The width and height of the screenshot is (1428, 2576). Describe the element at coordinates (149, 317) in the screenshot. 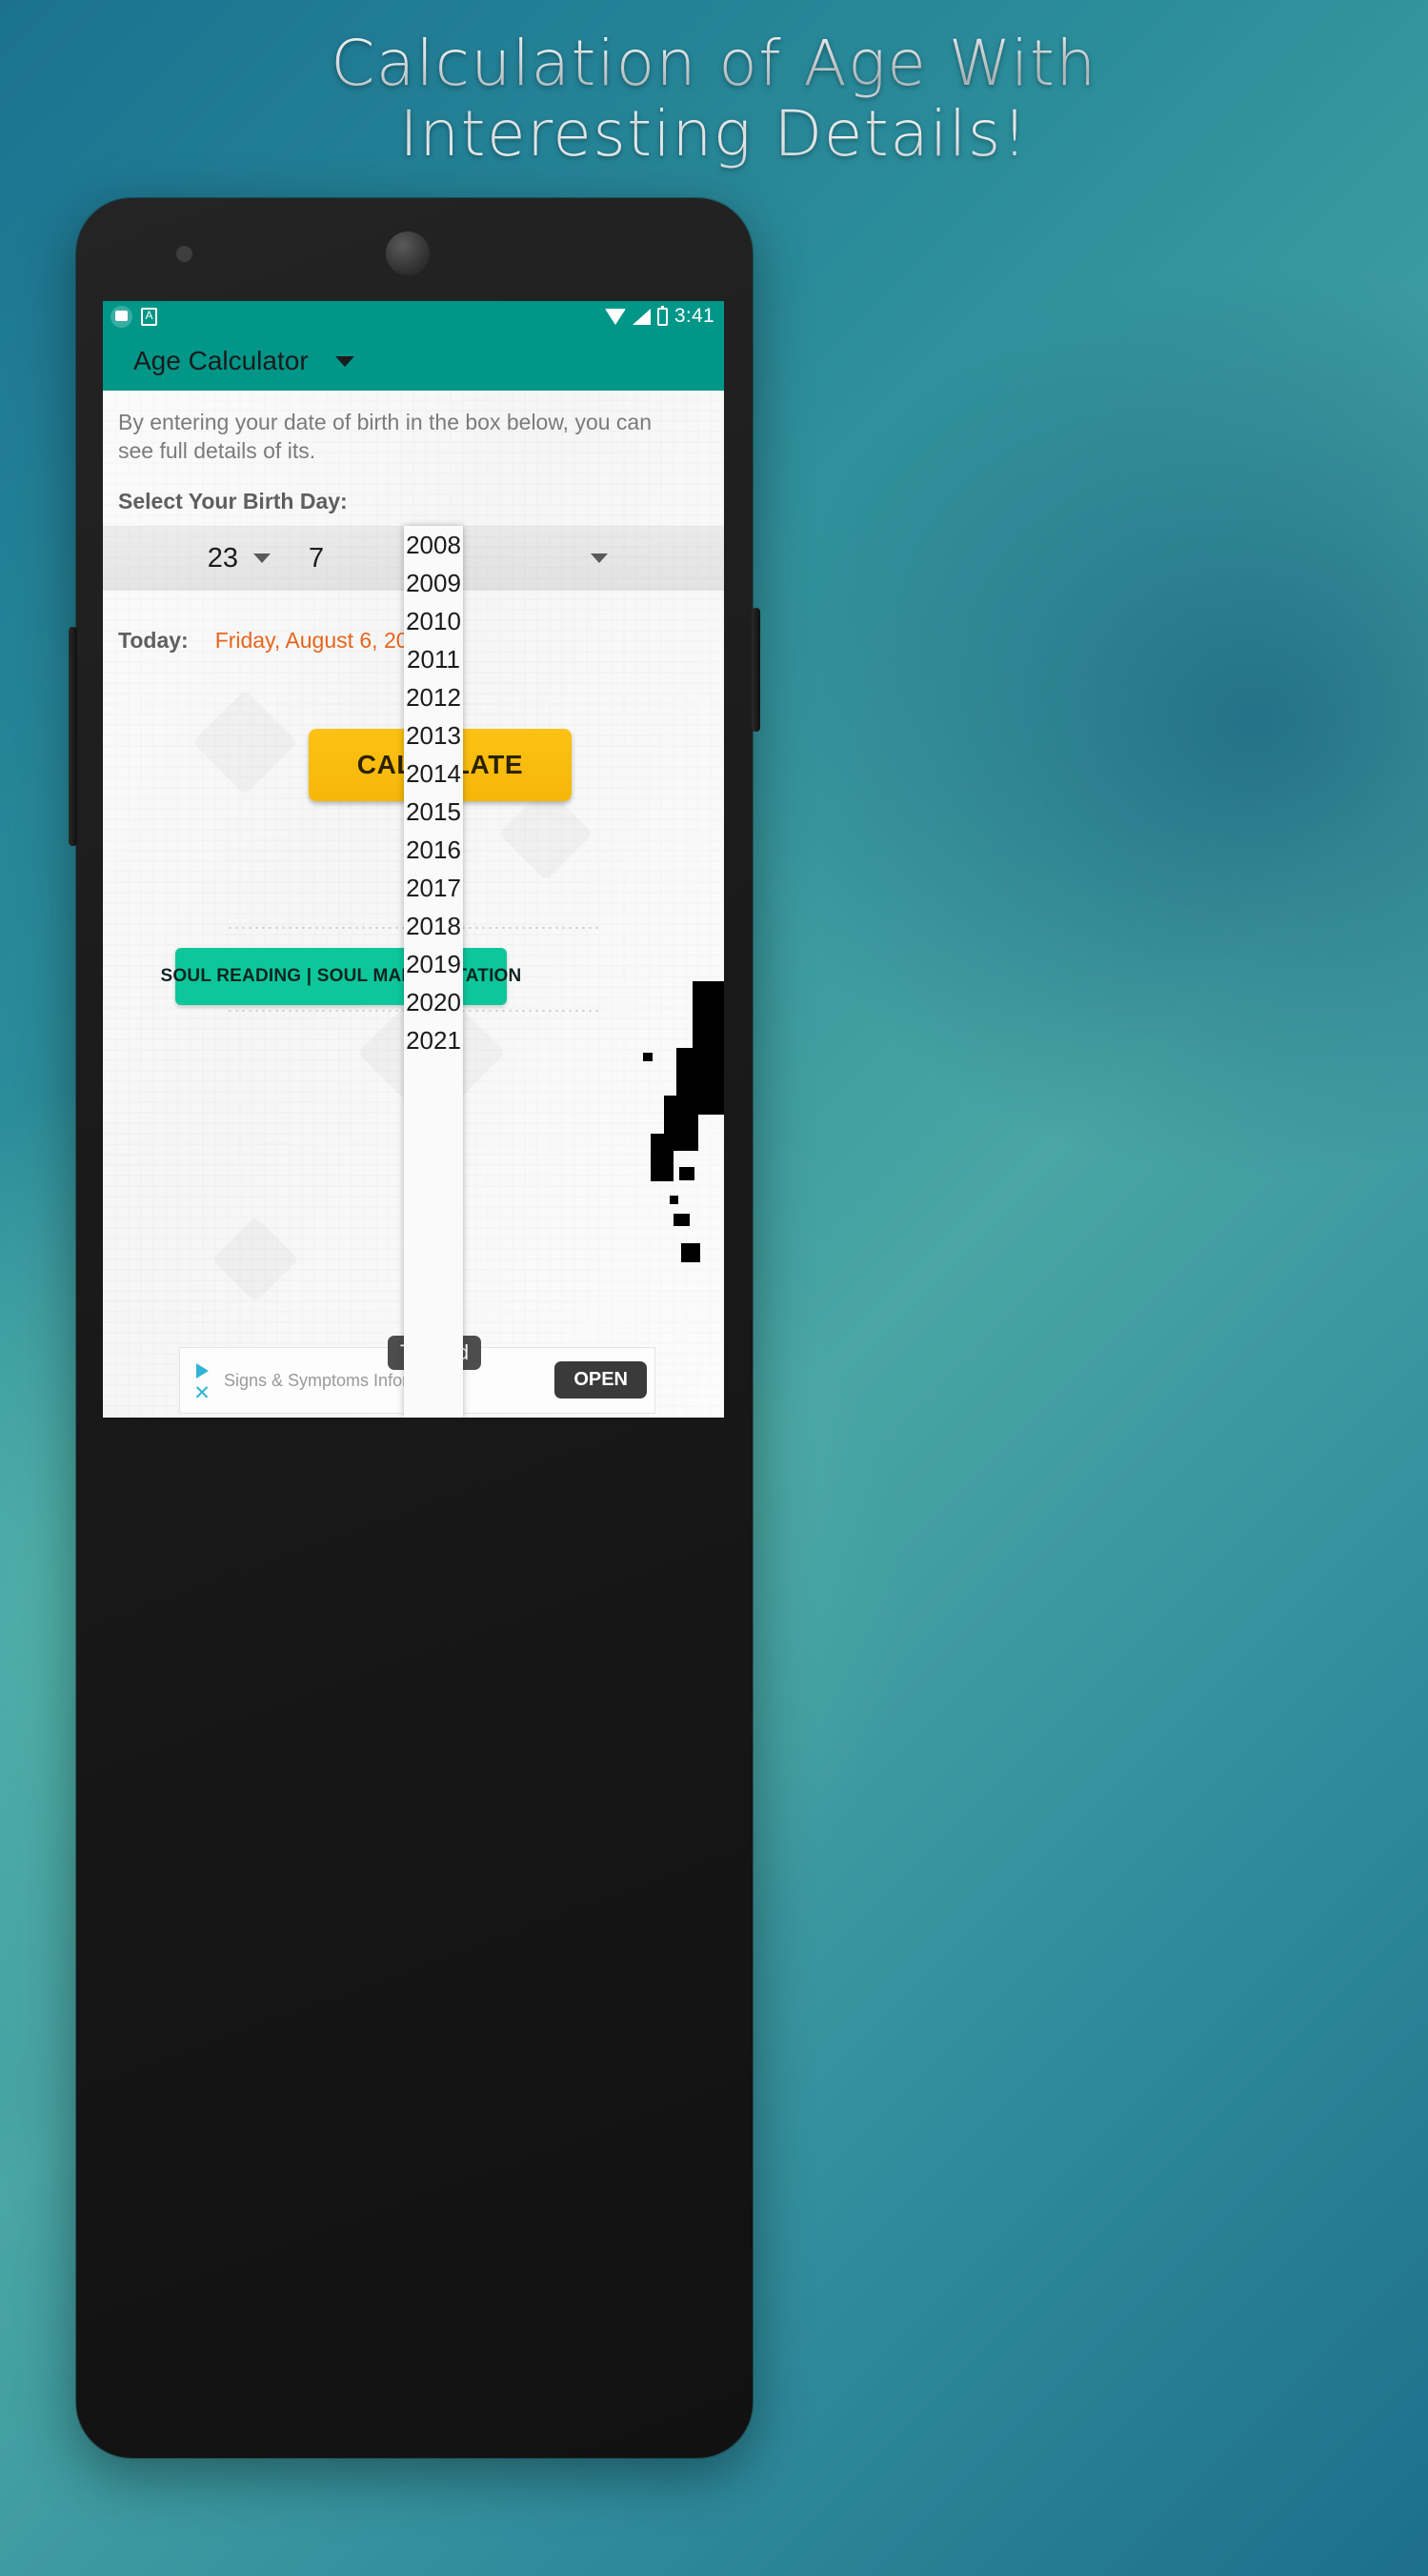

I see `screenshot-icon` at that location.